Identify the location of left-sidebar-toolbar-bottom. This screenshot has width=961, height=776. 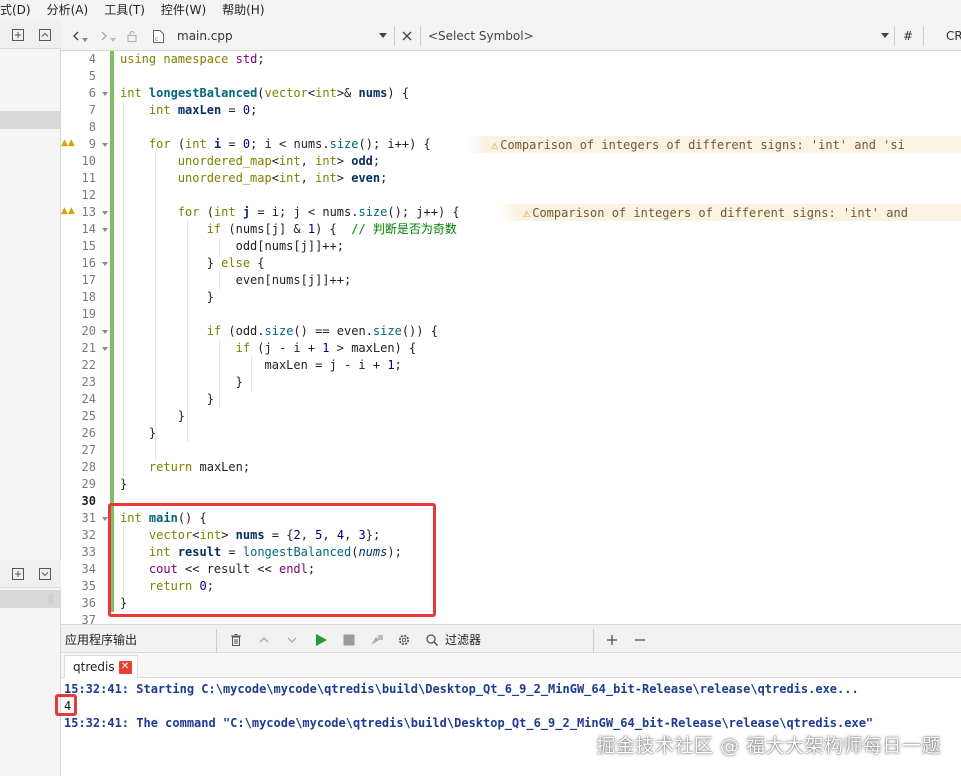
(30, 574).